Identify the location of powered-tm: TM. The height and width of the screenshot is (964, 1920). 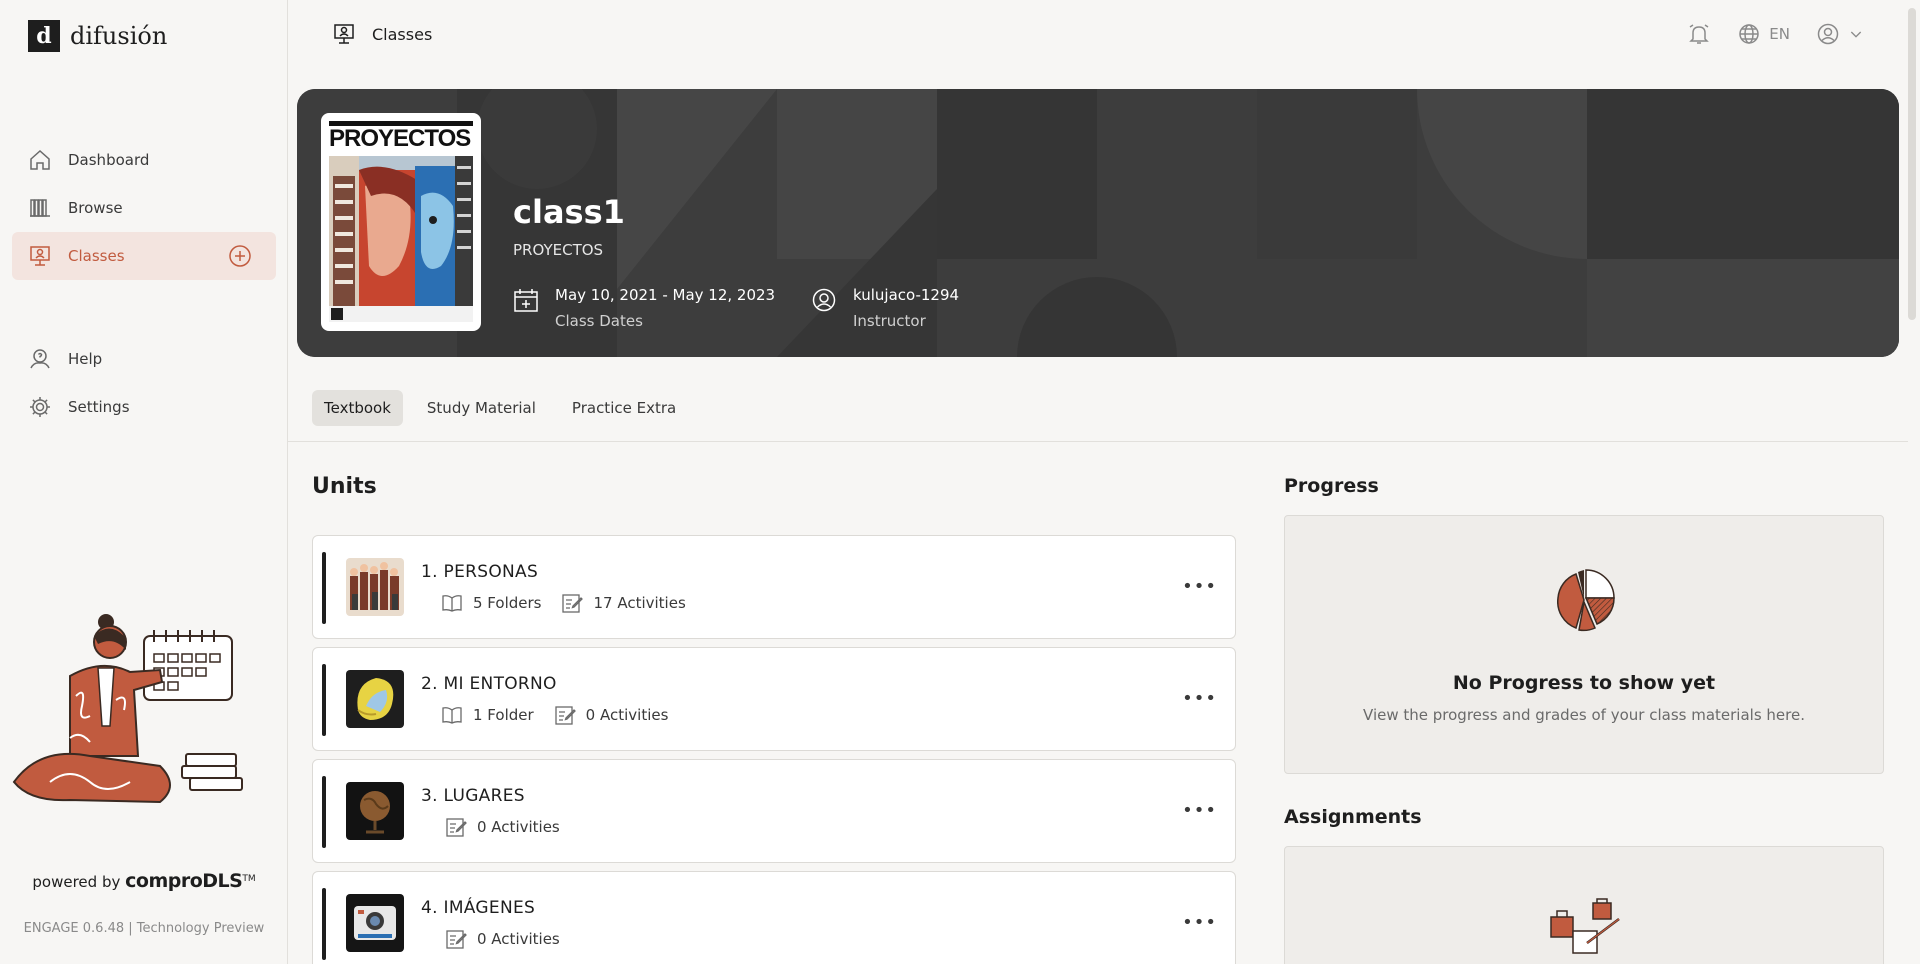
(249, 879).